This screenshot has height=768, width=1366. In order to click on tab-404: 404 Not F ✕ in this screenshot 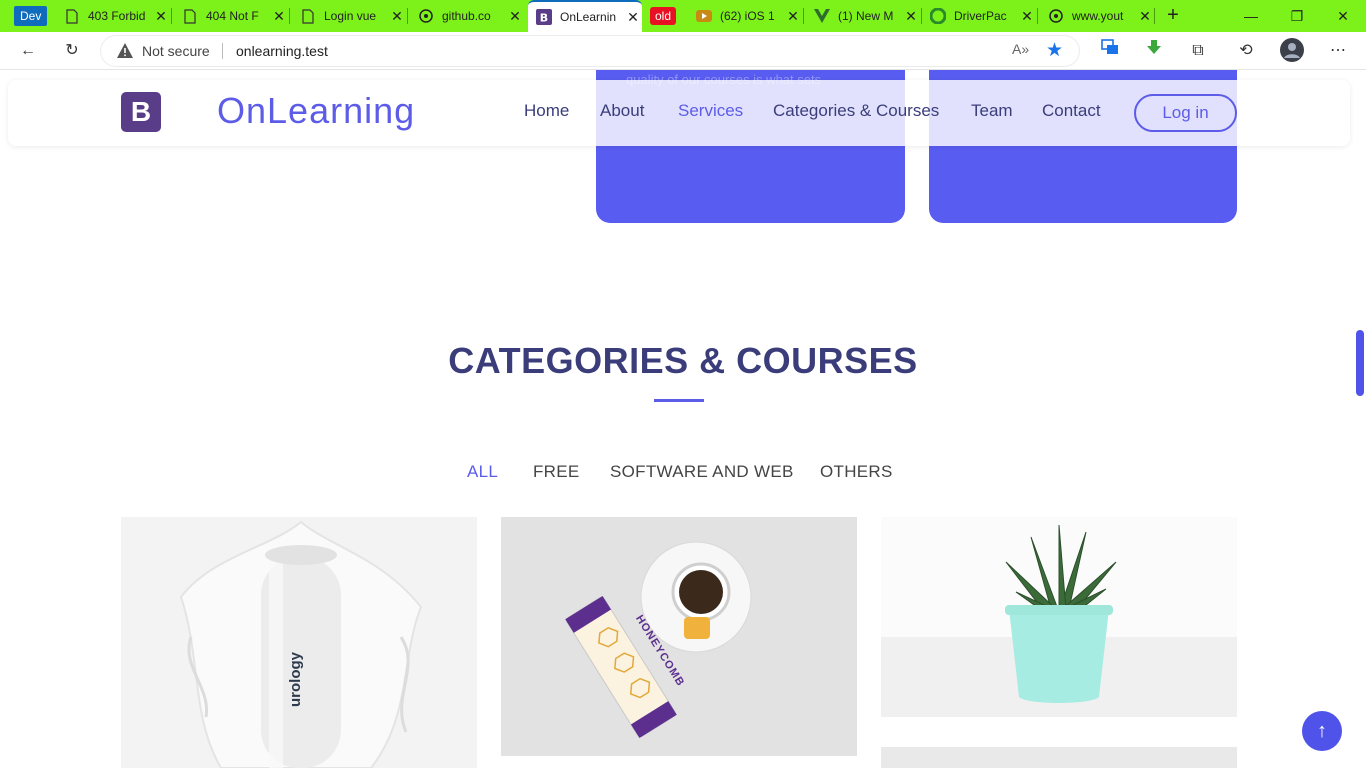, I will do `click(234, 16)`.